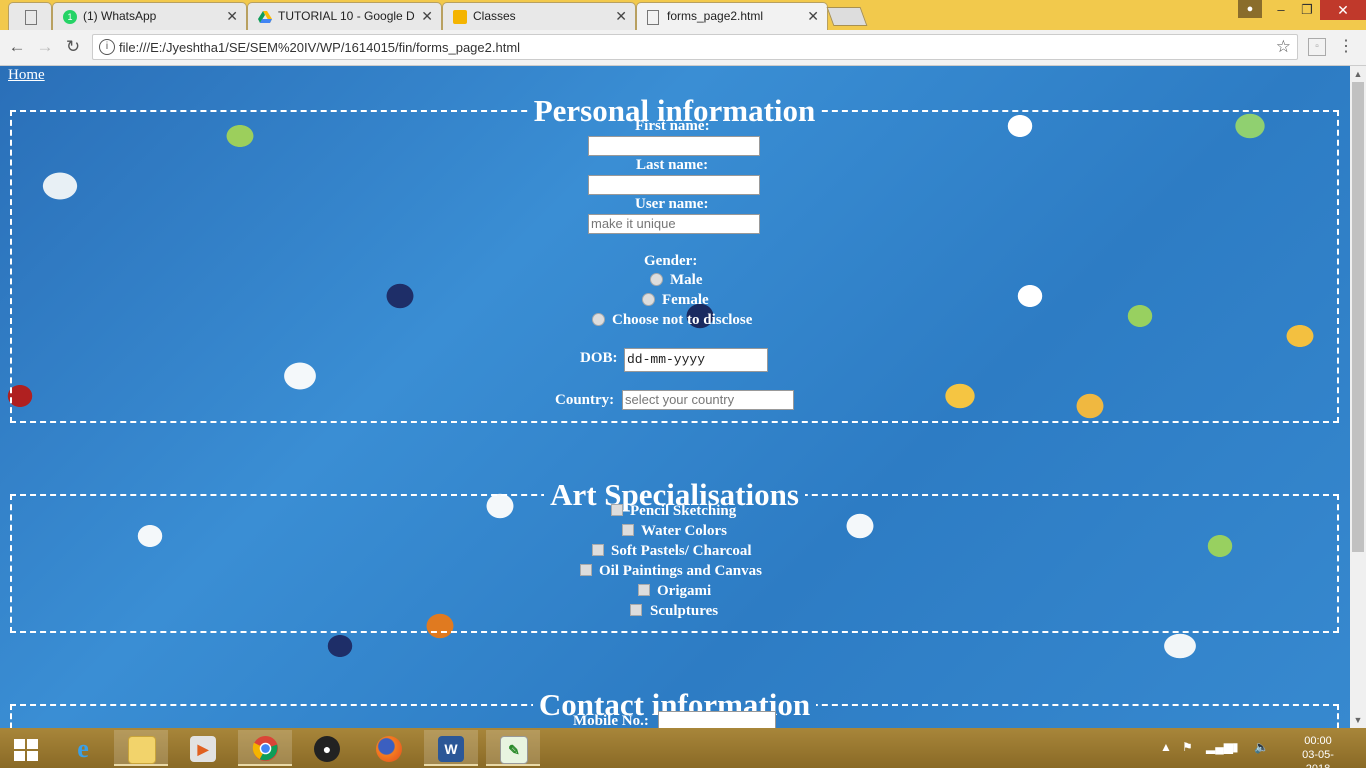 The image size is (1366, 776). I want to click on back-arrow-icon: ←, so click(17, 47).